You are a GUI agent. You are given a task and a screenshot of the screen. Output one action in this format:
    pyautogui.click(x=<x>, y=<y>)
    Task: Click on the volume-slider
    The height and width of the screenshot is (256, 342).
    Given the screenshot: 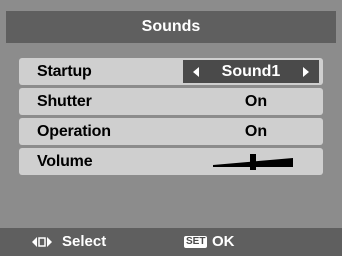 What is the action you would take?
    pyautogui.click(x=253, y=162)
    